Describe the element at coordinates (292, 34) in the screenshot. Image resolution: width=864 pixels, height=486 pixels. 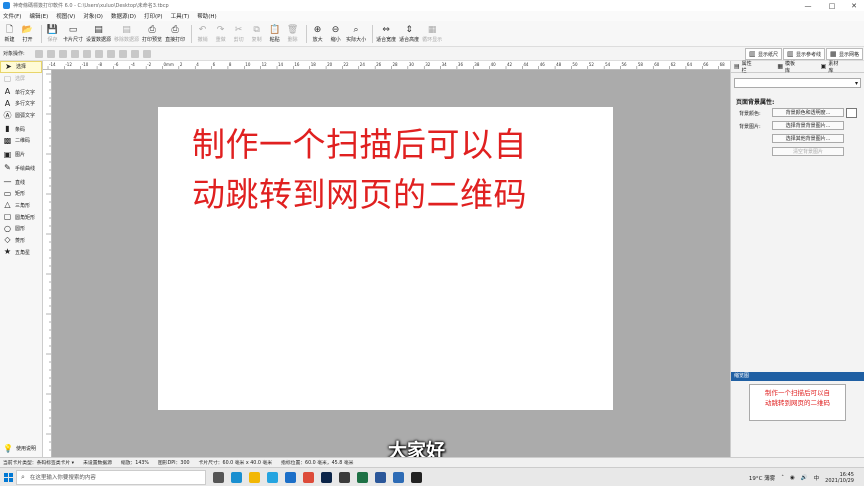
I see `toolbar-button-13: 🗑 删除` at that location.